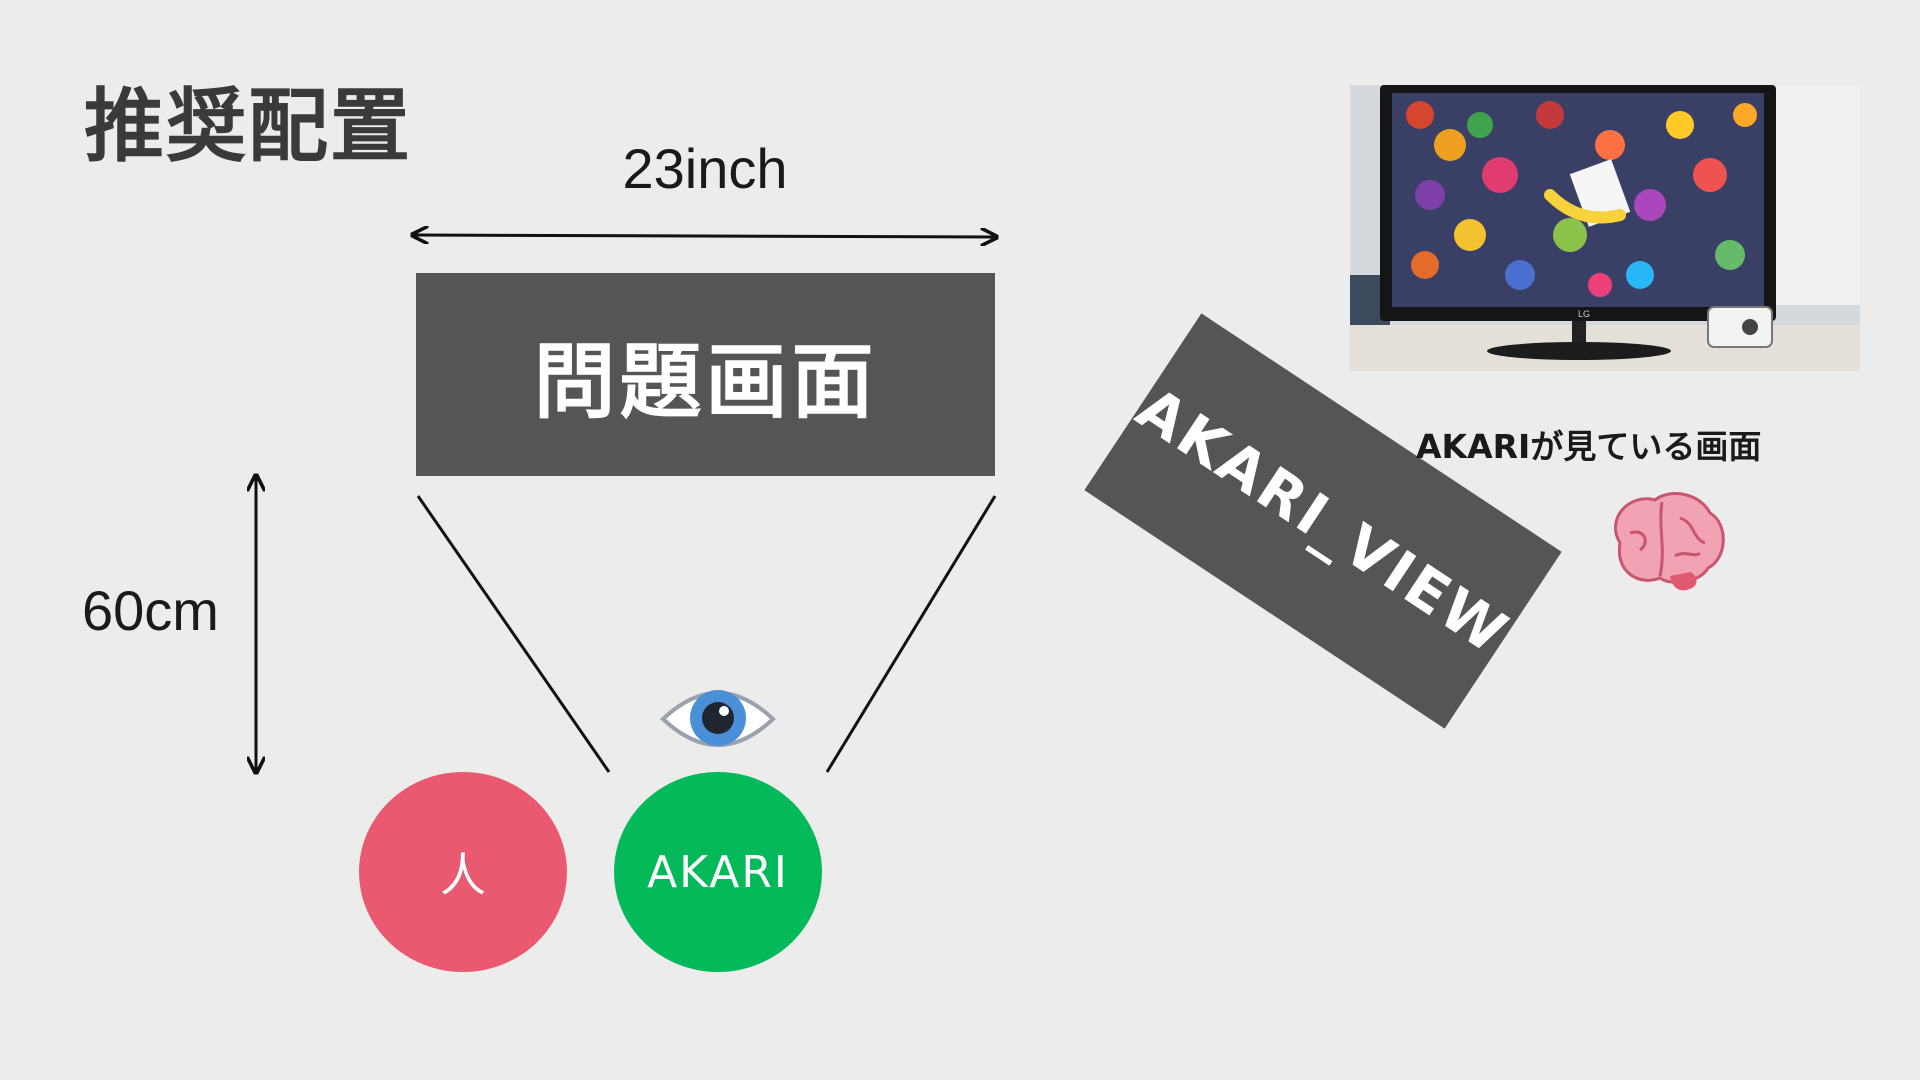 This screenshot has width=1920, height=1080. I want to click on monitor-photo-illustration: LG, so click(1605, 228).